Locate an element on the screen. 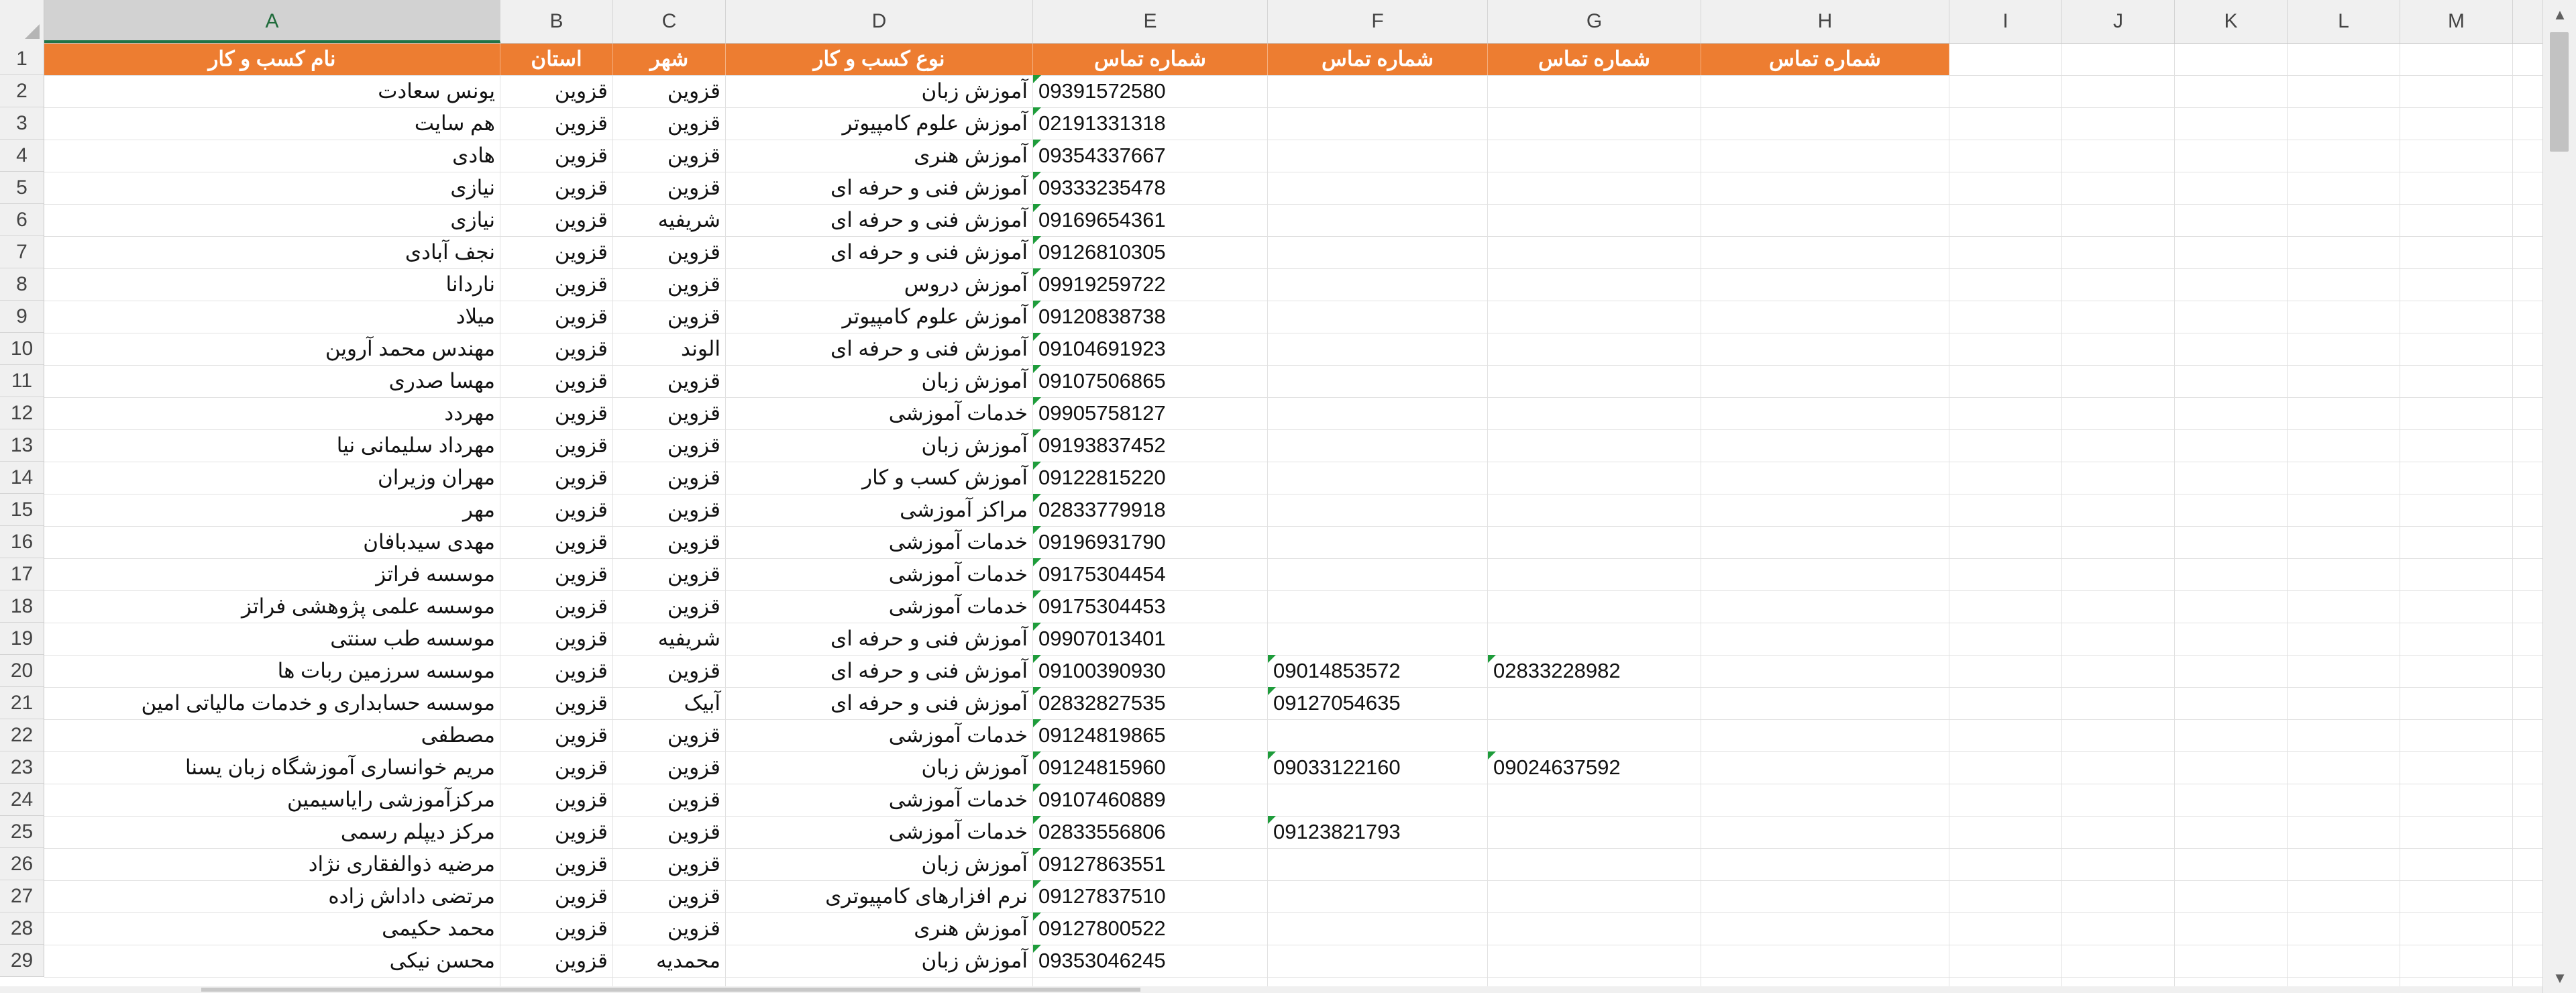 Image resolution: width=2576 pixels, height=993 pixels. cell-e4: 09354337667 is located at coordinates (1150, 156).